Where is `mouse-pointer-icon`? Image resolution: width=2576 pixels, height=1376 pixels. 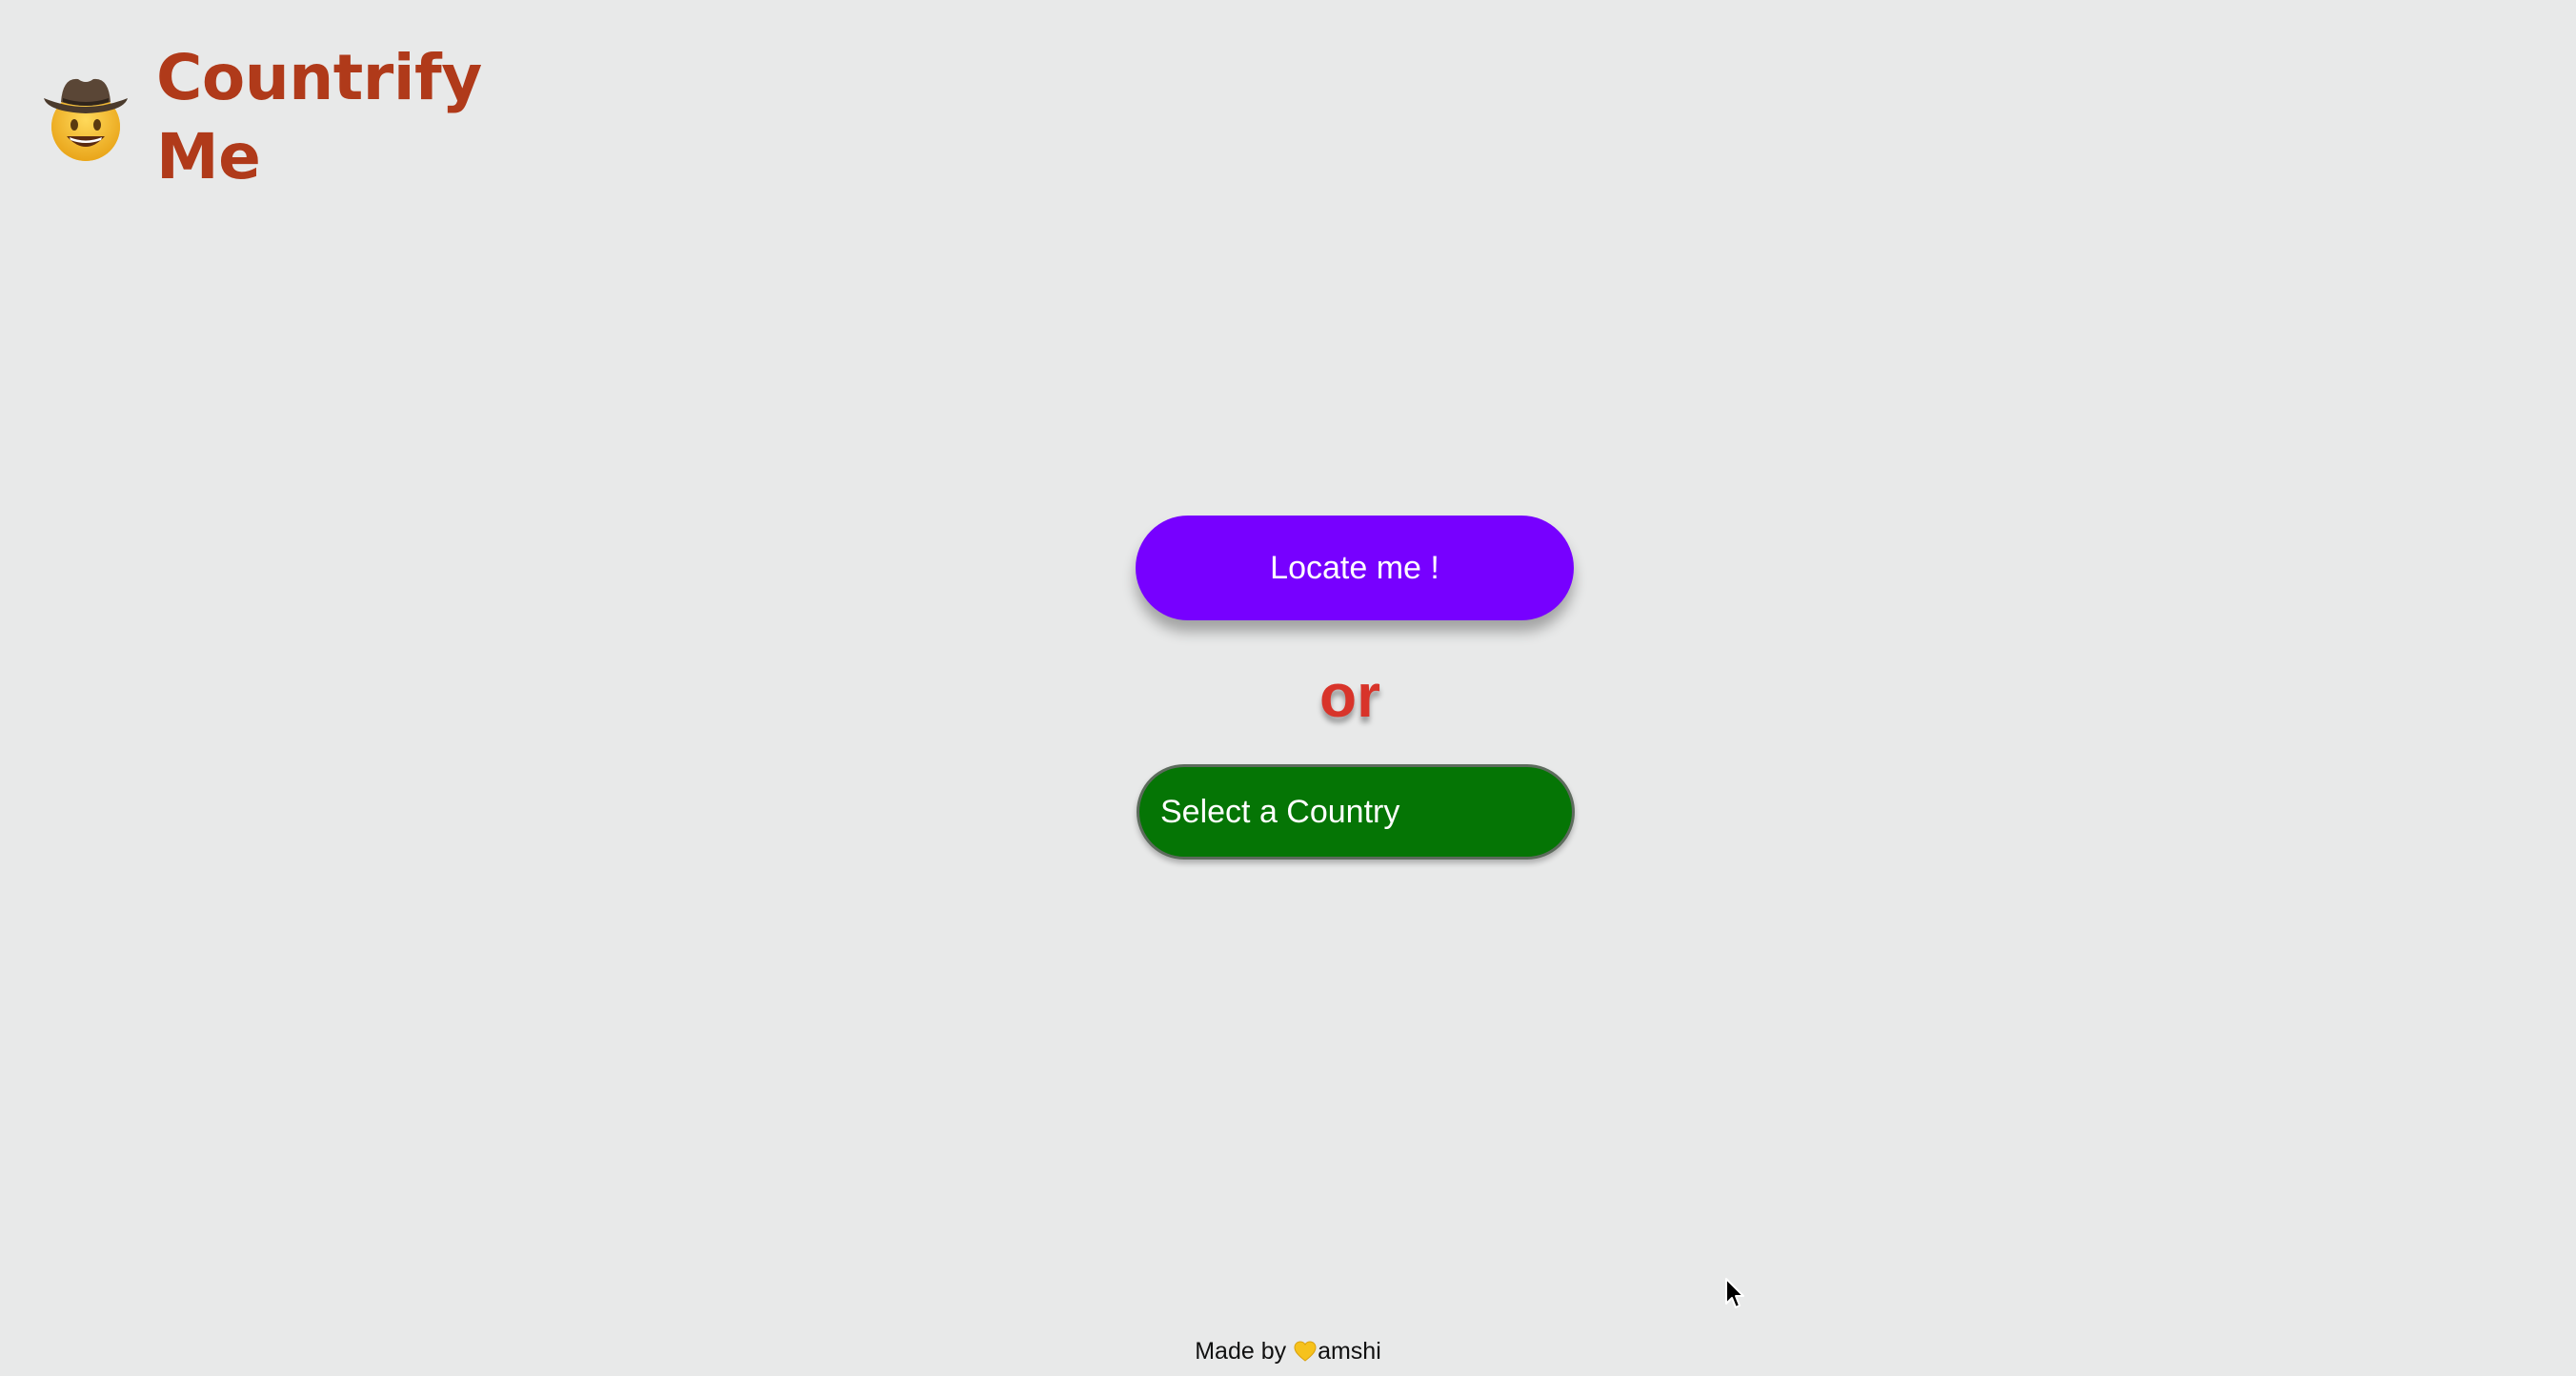 mouse-pointer-icon is located at coordinates (1736, 1294).